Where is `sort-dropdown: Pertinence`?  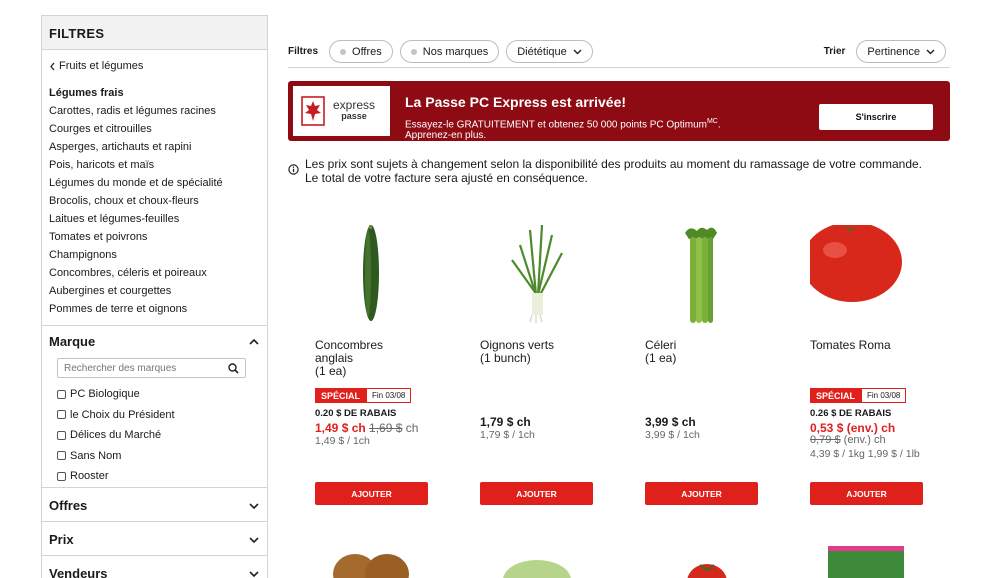 sort-dropdown: Pertinence is located at coordinates (901, 51).